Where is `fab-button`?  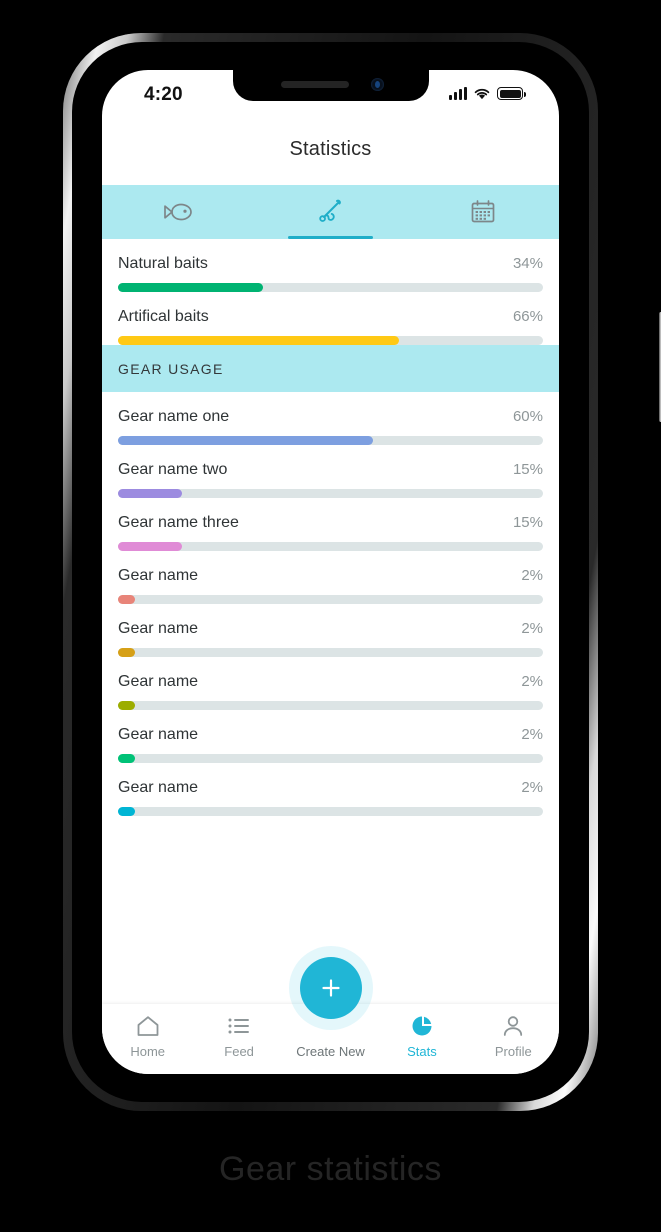 fab-button is located at coordinates (330, 988).